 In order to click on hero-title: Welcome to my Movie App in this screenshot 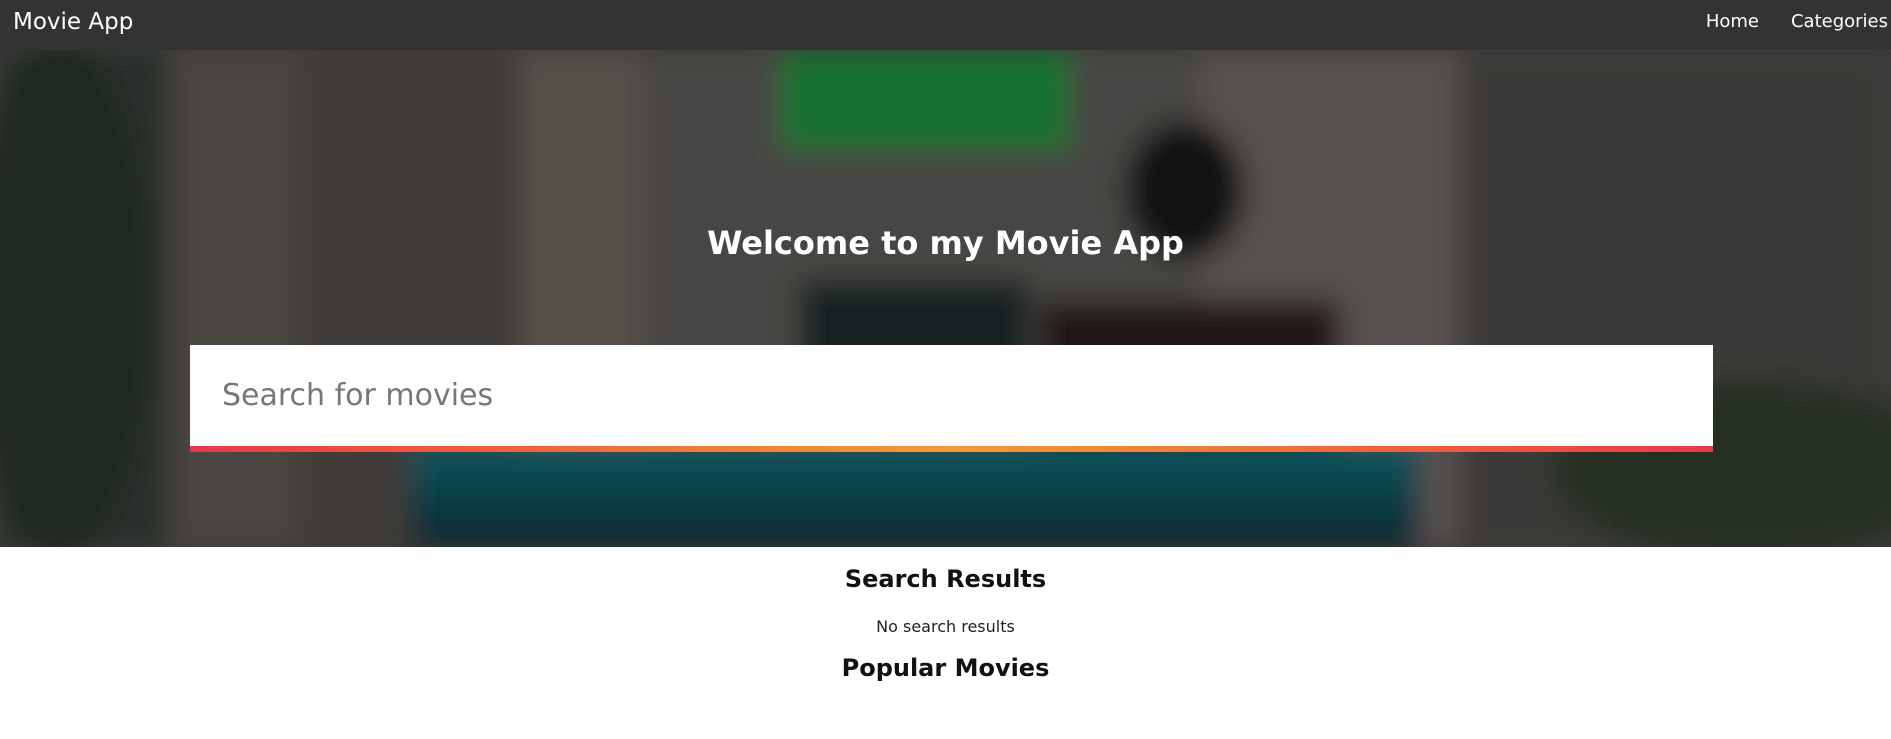, I will do `click(945, 243)`.